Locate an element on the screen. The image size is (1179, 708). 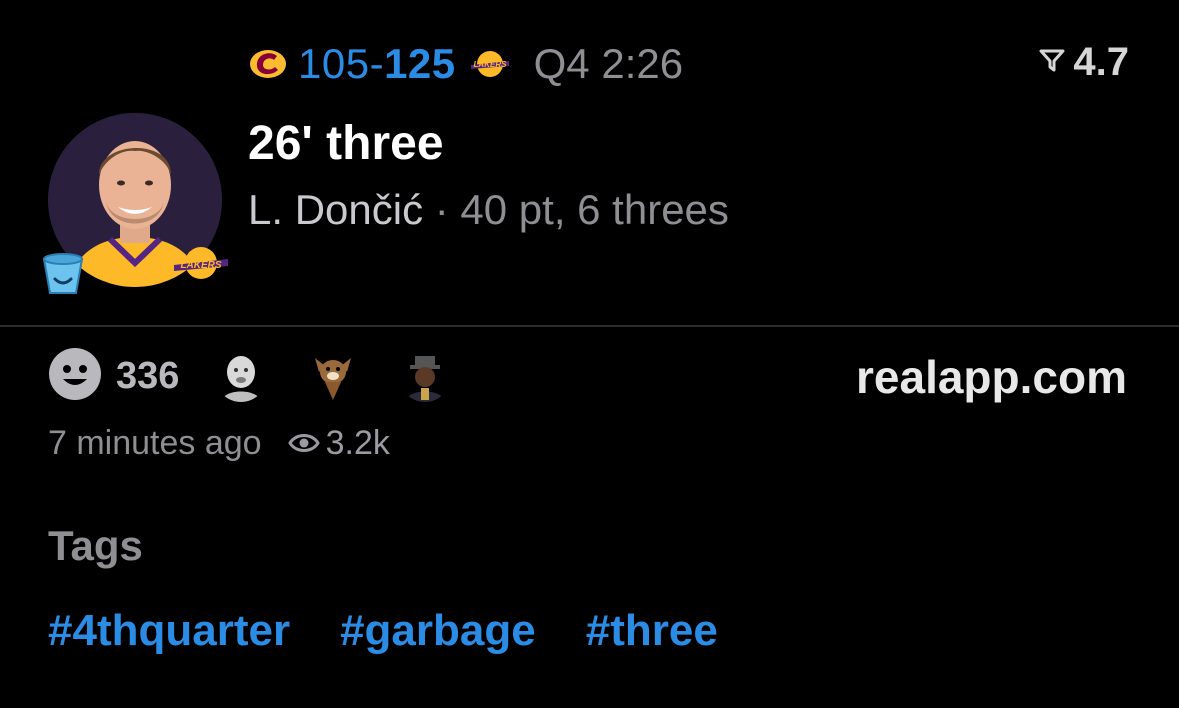
player-name: L. Dončić is located at coordinates (335, 209).